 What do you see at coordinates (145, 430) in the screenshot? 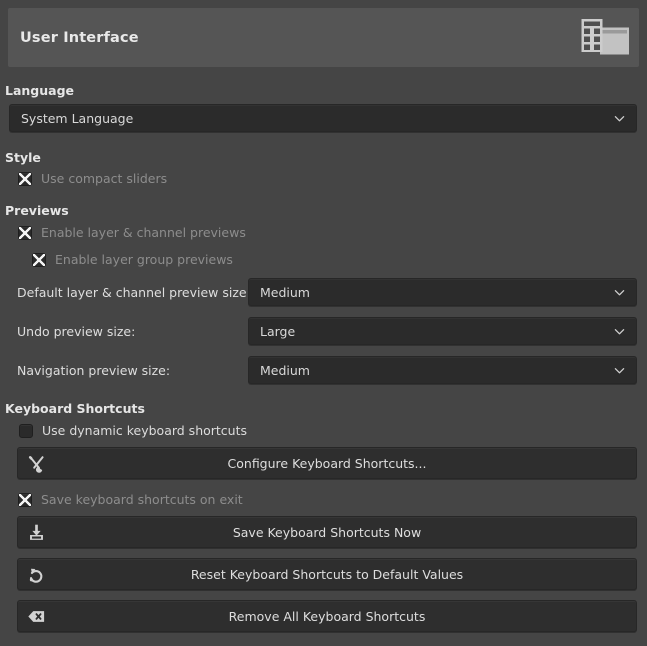
I see `checkbox-label: Use dynamic keyboard shortcuts` at bounding box center [145, 430].